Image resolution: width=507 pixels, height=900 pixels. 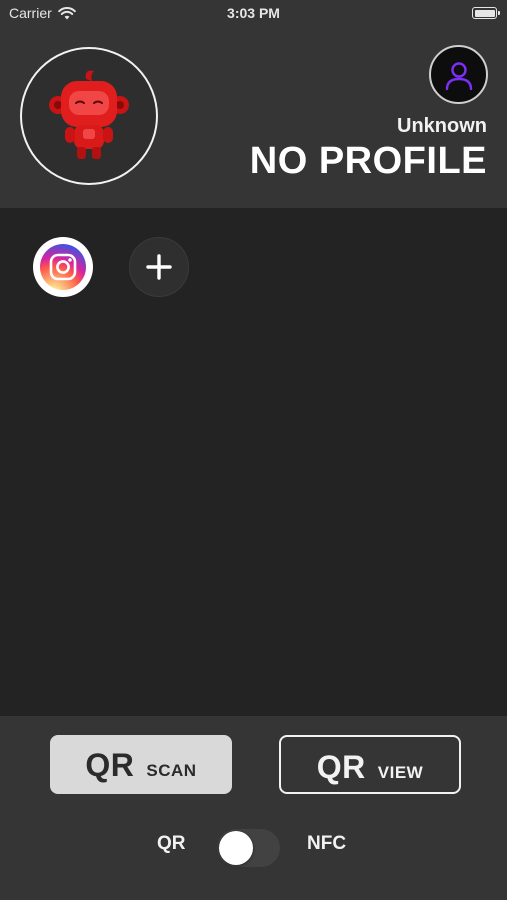 I want to click on toggle-knob, so click(x=236, y=848).